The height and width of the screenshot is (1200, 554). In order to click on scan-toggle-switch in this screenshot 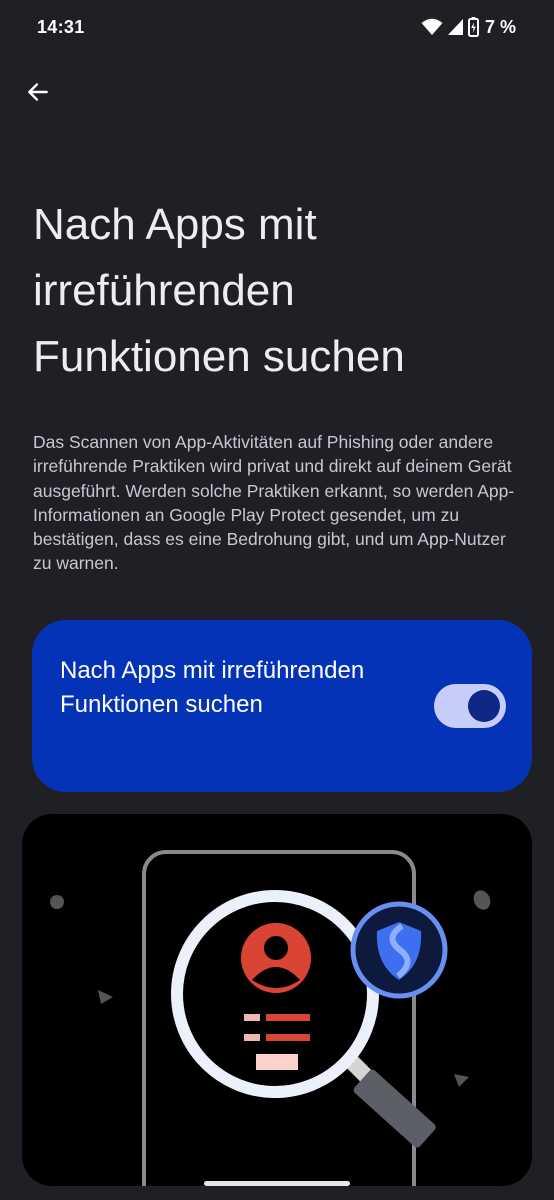, I will do `click(470, 706)`.